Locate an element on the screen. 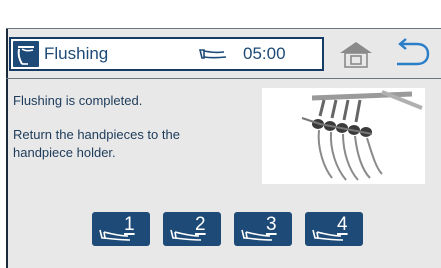 This screenshot has width=441, height=268. frame-top-divider is located at coordinates (223, 28).